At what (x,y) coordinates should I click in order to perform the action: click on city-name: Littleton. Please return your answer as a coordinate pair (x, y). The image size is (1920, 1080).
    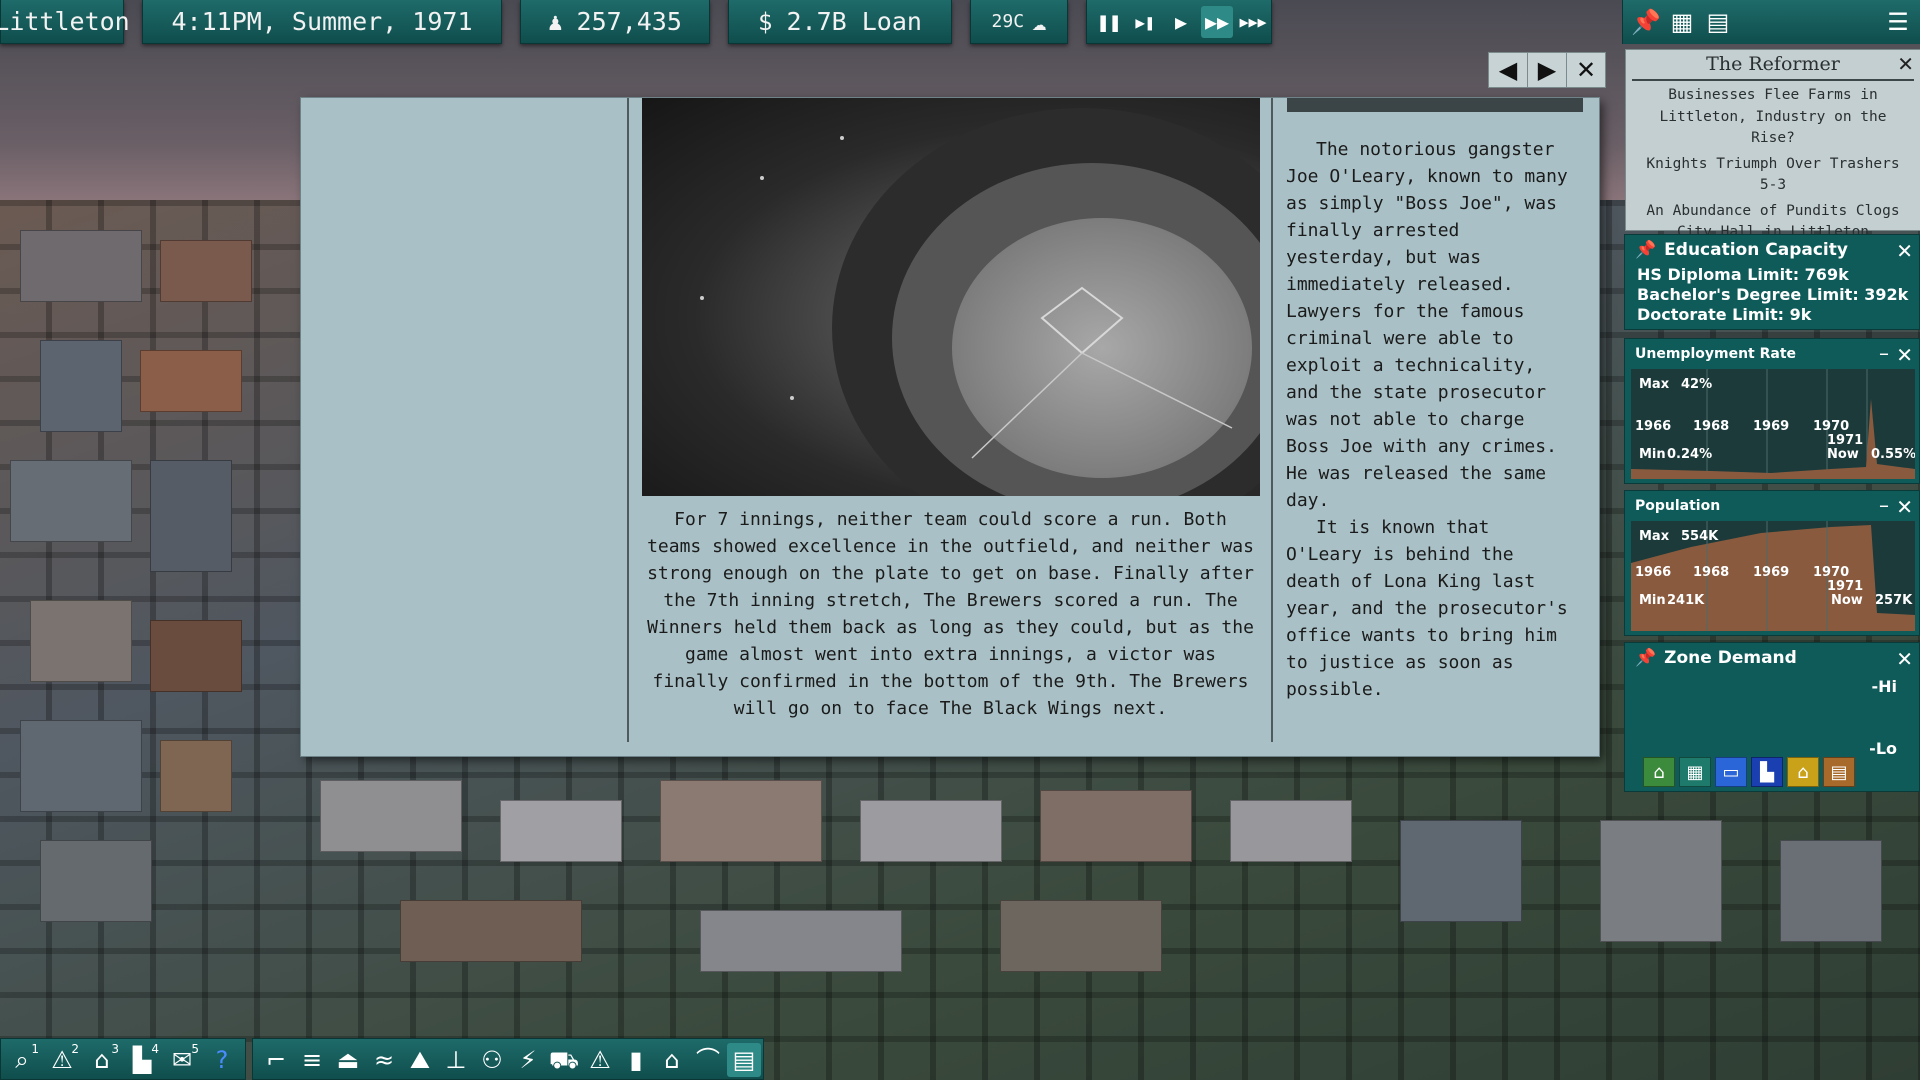
    Looking at the image, I should click on (65, 21).